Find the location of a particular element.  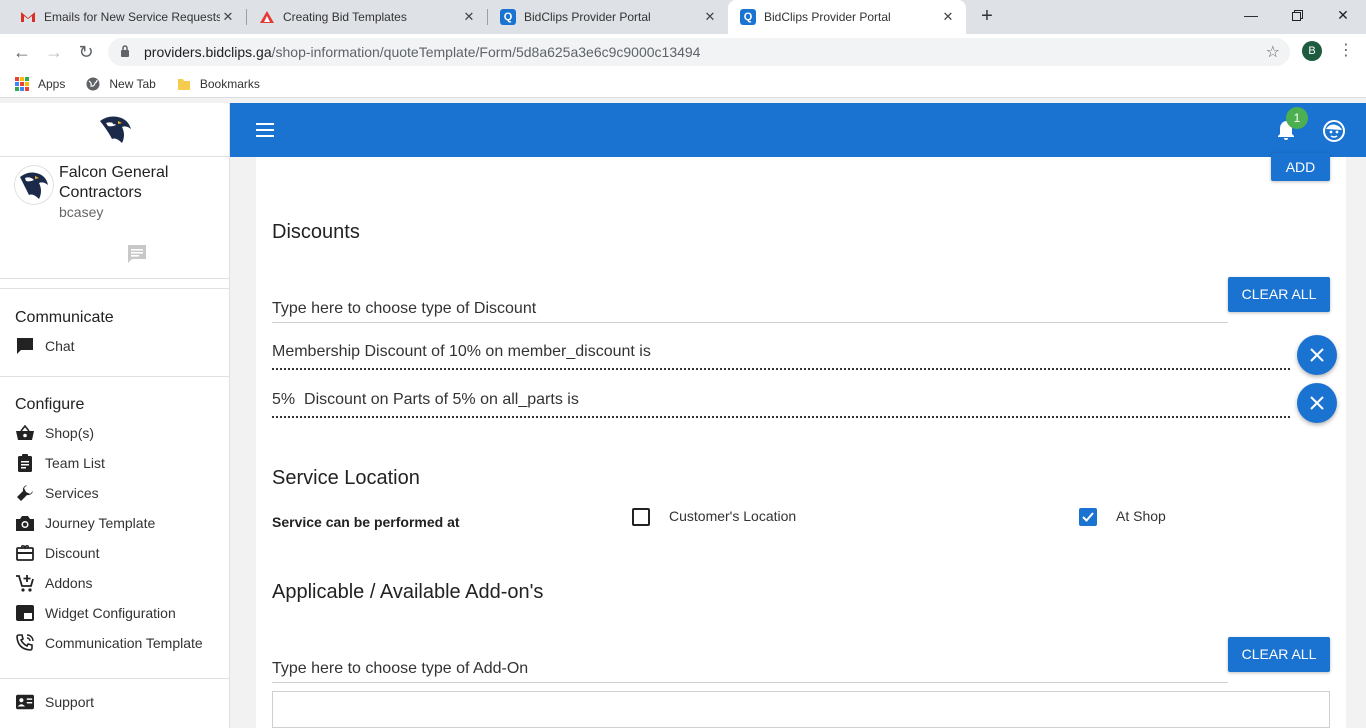

at-shop-checkbox is located at coordinates (1088, 517).